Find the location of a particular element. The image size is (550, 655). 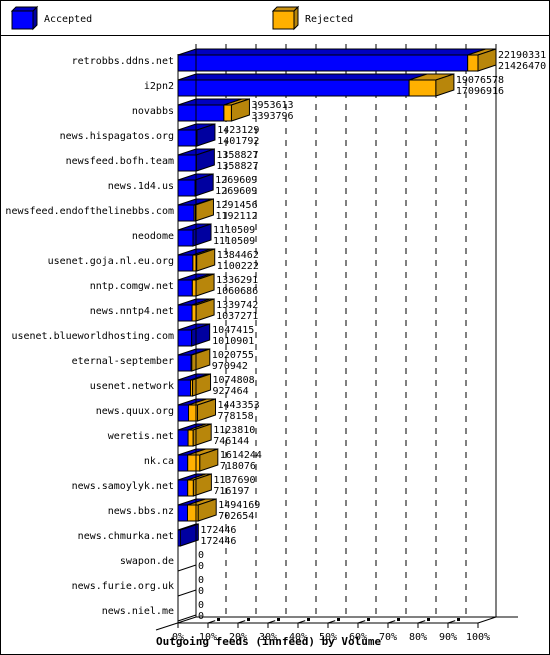

category-label: neodome is located at coordinates (153, 236).